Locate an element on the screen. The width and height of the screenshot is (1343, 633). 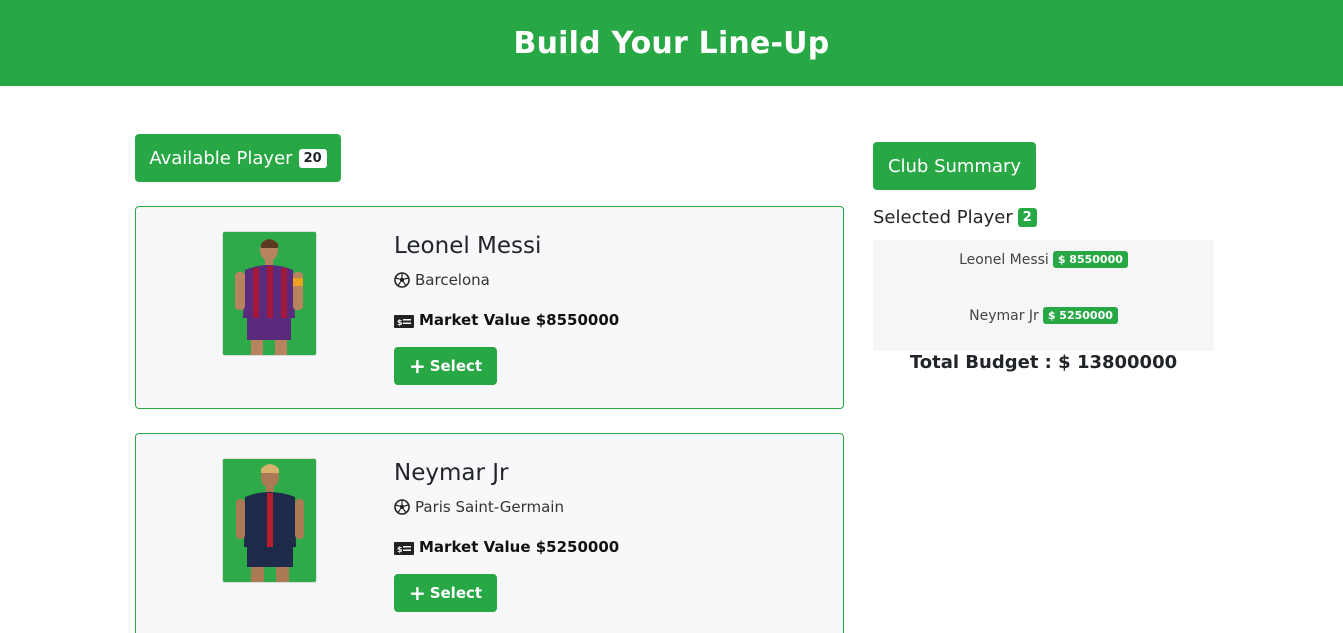
market-value-text: Market Value $8550000 is located at coordinates (519, 320).